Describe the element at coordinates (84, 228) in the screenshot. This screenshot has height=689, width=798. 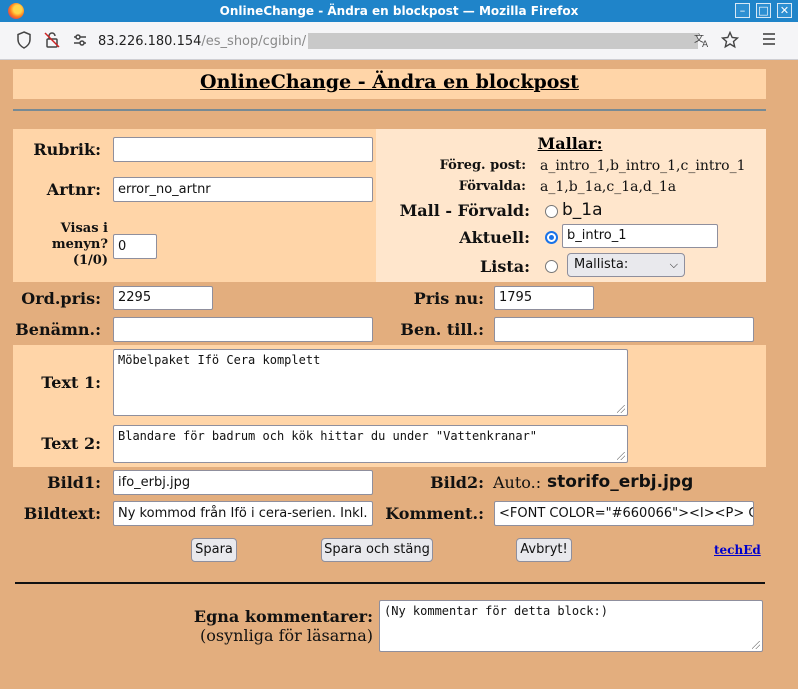
I see `visas-label-line1: Visas i` at that location.